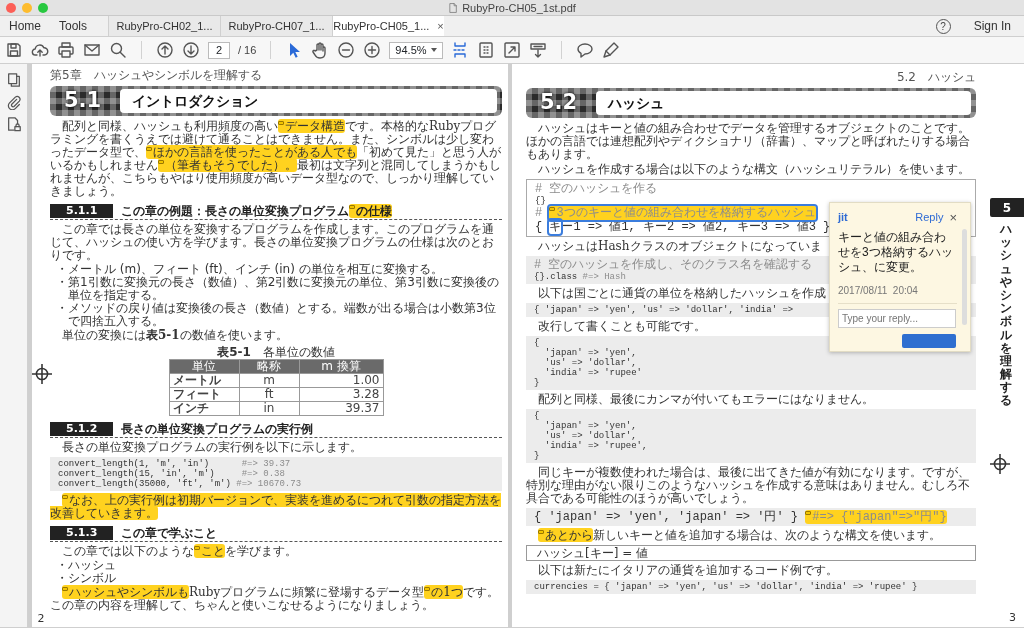 The image size is (1024, 628). I want to click on comment-author: jit, so click(843, 217).